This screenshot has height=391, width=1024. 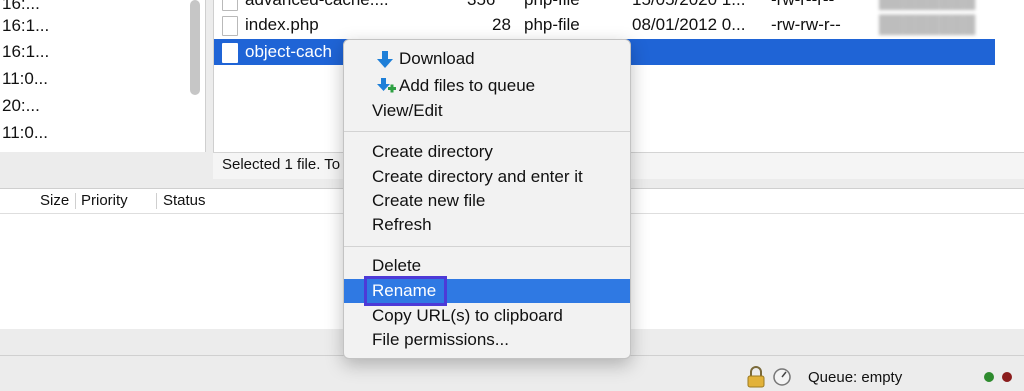 I want to click on file-name: object-cach, so click(x=288, y=51).